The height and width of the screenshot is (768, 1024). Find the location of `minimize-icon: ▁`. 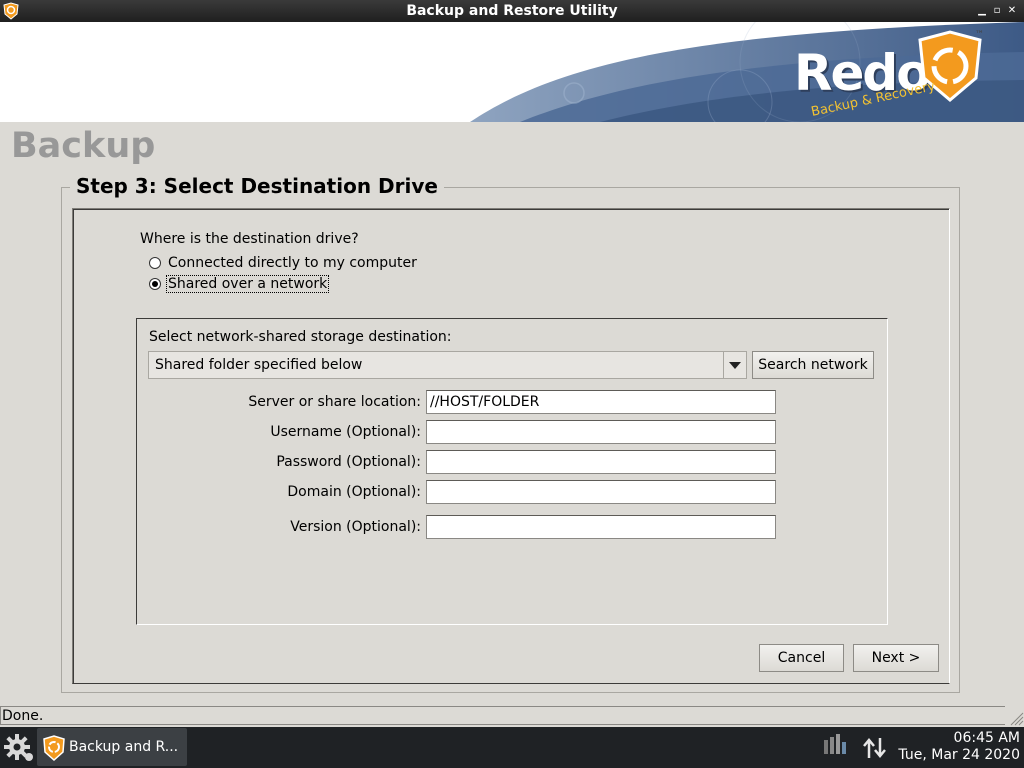

minimize-icon: ▁ is located at coordinates (982, 11).